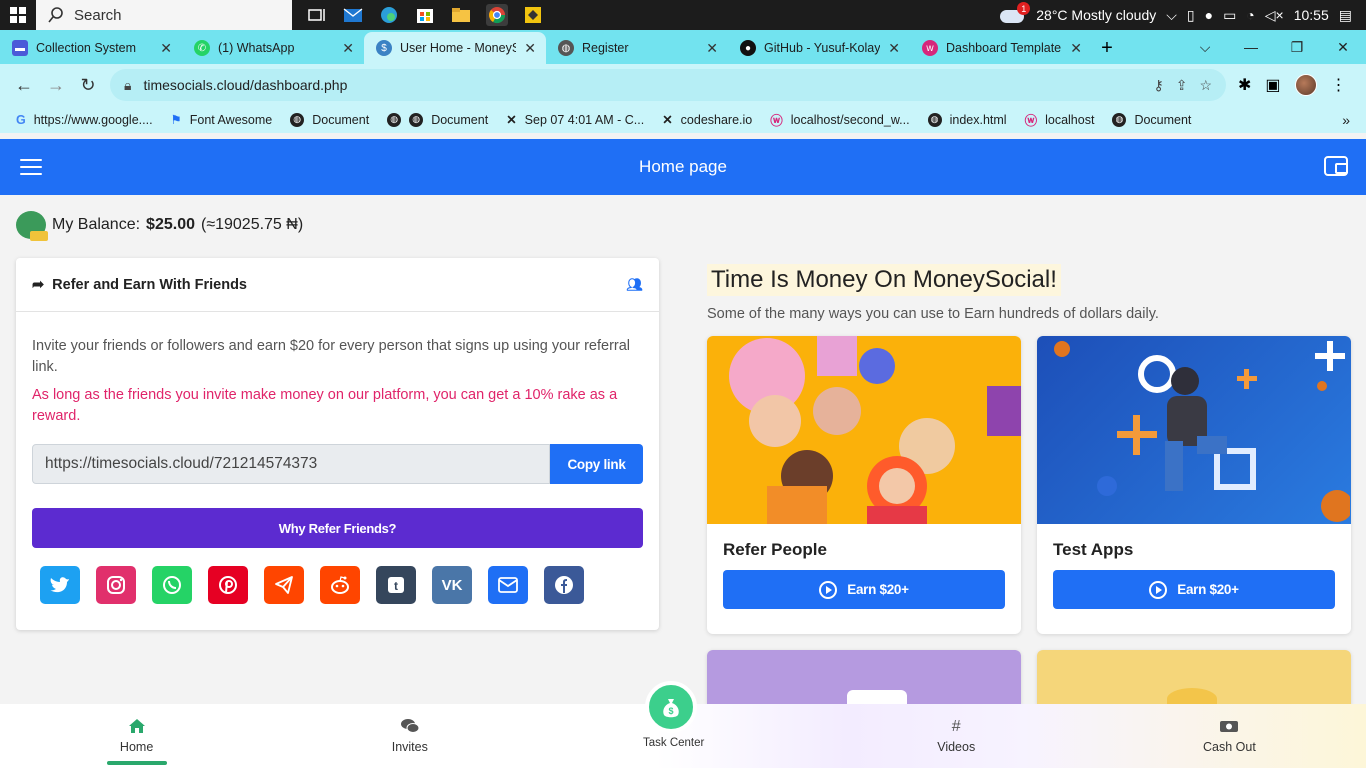 Image resolution: width=1366 pixels, height=768 pixels. I want to click on pinterest-icon, so click(228, 585).